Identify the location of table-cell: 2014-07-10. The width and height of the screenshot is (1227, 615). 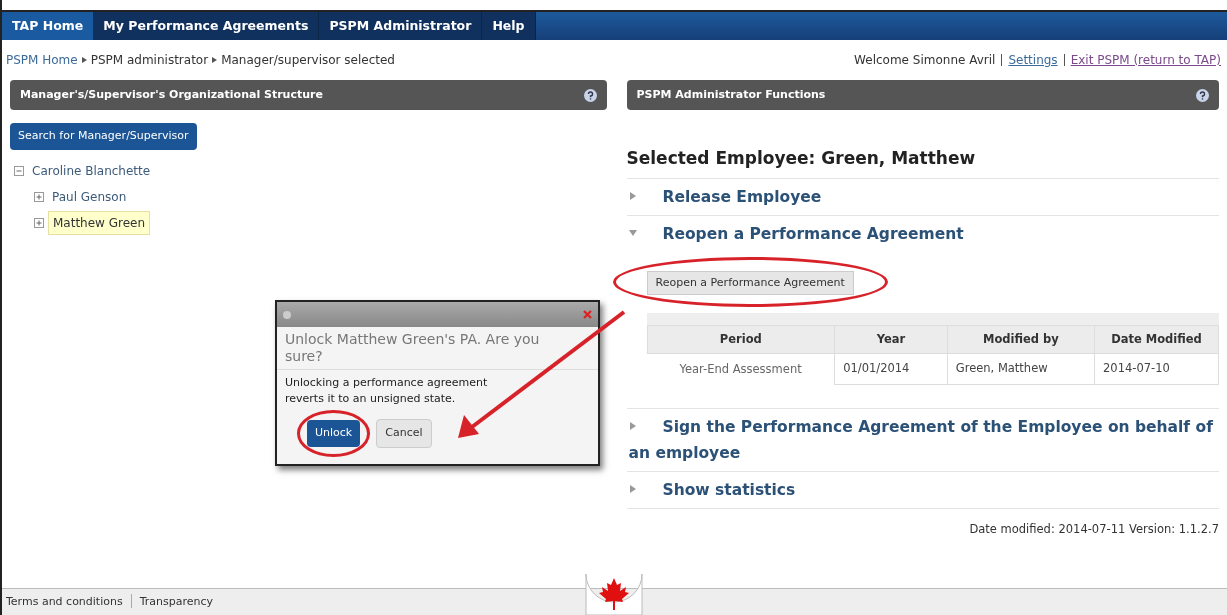
(1156, 368).